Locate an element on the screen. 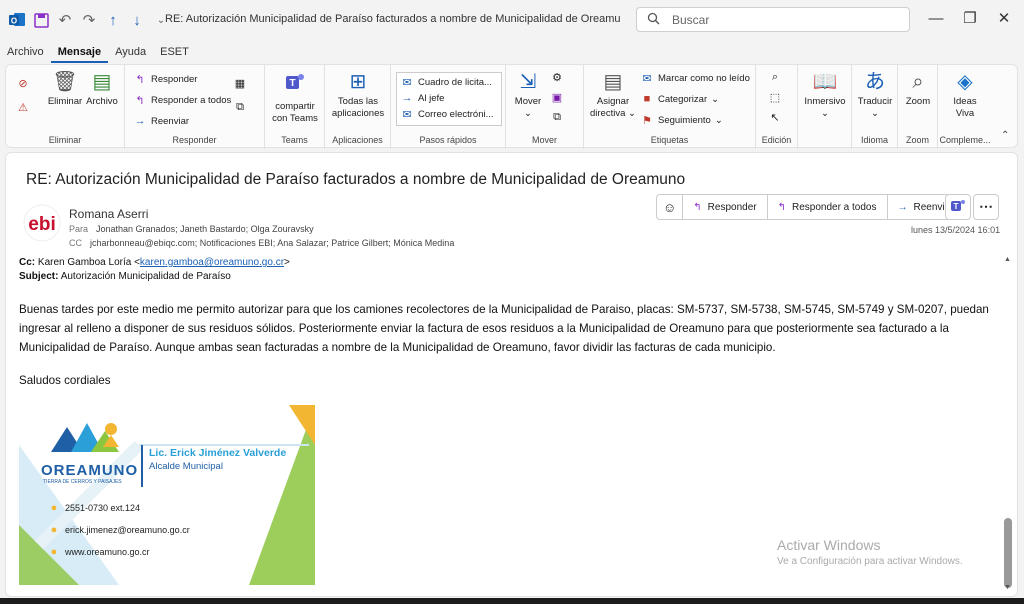 Image resolution: width=1024 pixels, height=604 pixels. signature-email: ● erick.jimenez@oreamuno.go.cr is located at coordinates (118, 530).